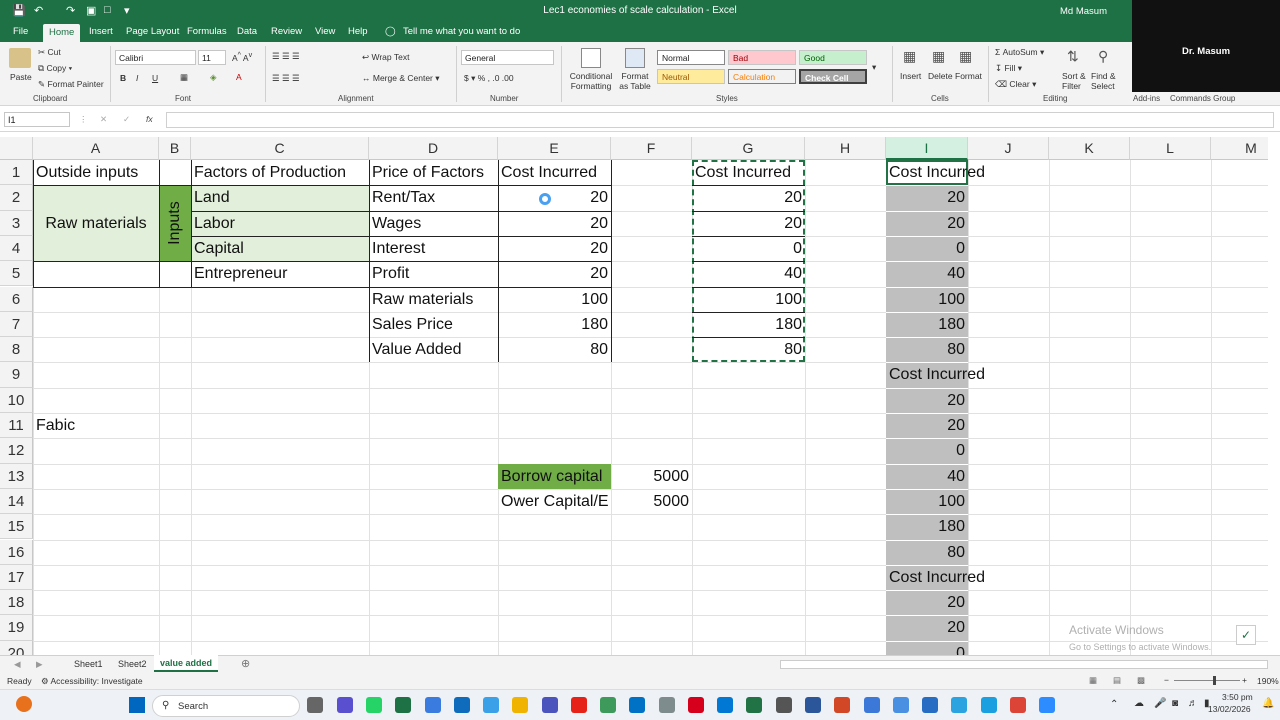  Describe the element at coordinates (965, 56) in the screenshot. I see `format-cells-icon: ▦` at that location.